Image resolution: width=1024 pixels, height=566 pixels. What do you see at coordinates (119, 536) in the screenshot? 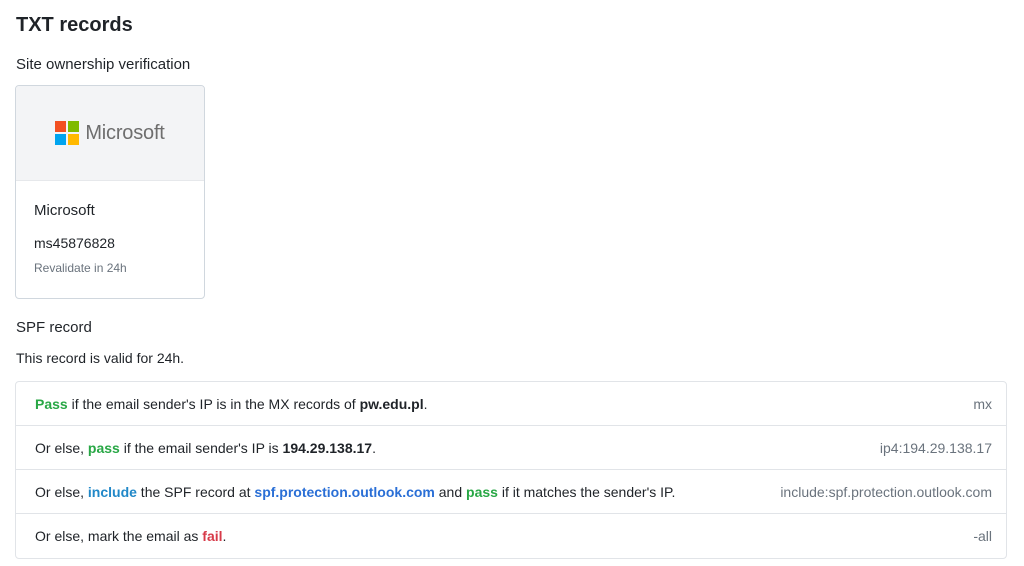
I see `rule-text: Or else, mark the email as` at bounding box center [119, 536].